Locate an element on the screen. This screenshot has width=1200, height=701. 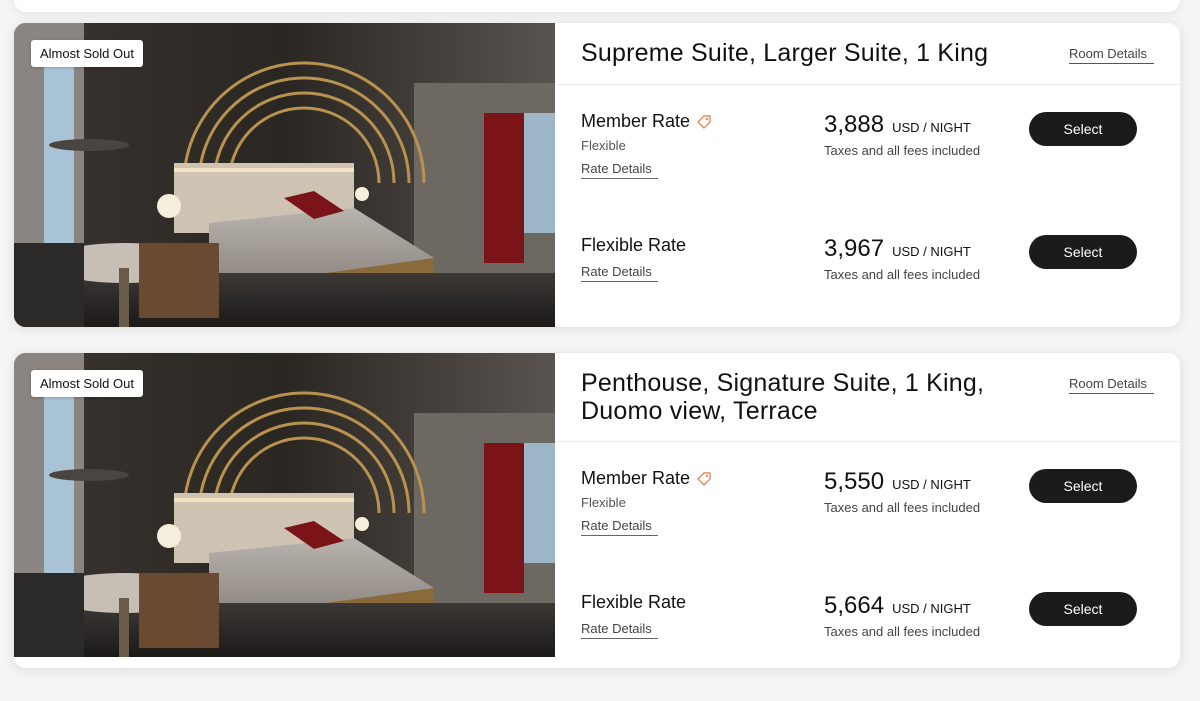
price-amount: 5,550 is located at coordinates (854, 481).